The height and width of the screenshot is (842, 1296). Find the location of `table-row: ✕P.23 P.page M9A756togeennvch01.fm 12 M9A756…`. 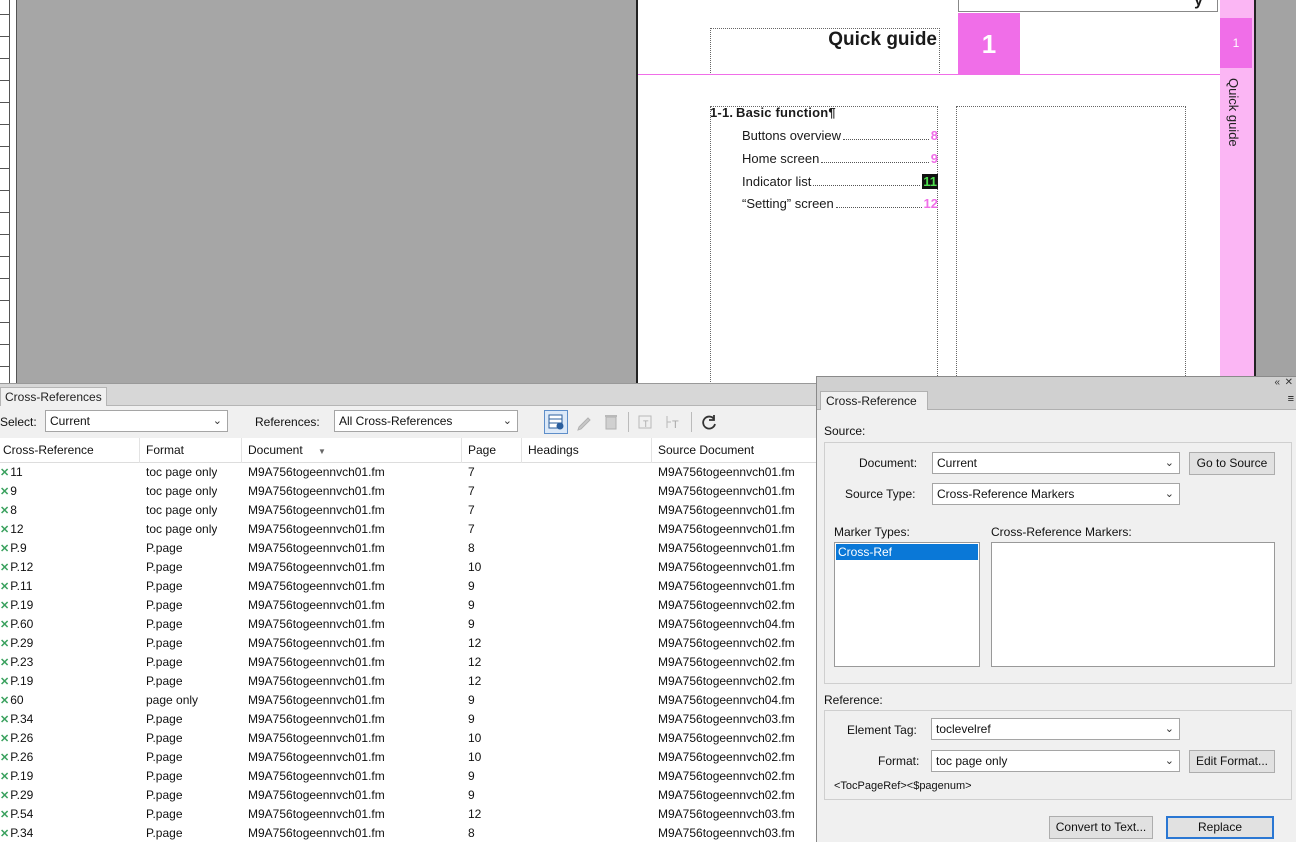

table-row: ✕P.23 P.page M9A756togeennvch01.fm 12 M9A756… is located at coordinates (409, 662).